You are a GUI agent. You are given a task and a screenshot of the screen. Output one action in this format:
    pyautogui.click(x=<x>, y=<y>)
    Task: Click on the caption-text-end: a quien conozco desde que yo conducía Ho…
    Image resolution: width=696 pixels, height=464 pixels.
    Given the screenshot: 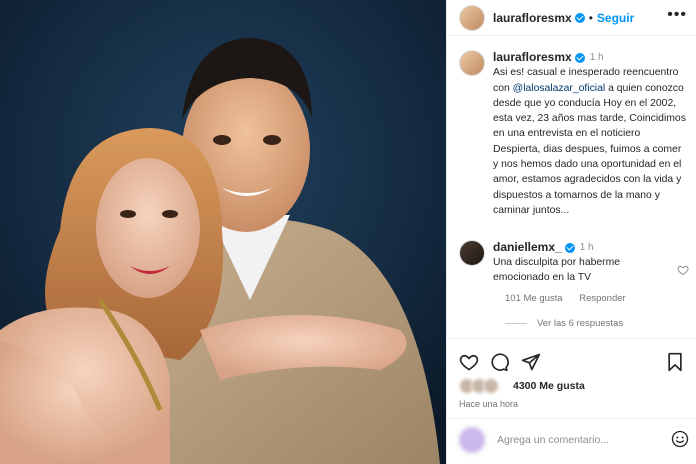 What is the action you would take?
    pyautogui.click(x=589, y=149)
    